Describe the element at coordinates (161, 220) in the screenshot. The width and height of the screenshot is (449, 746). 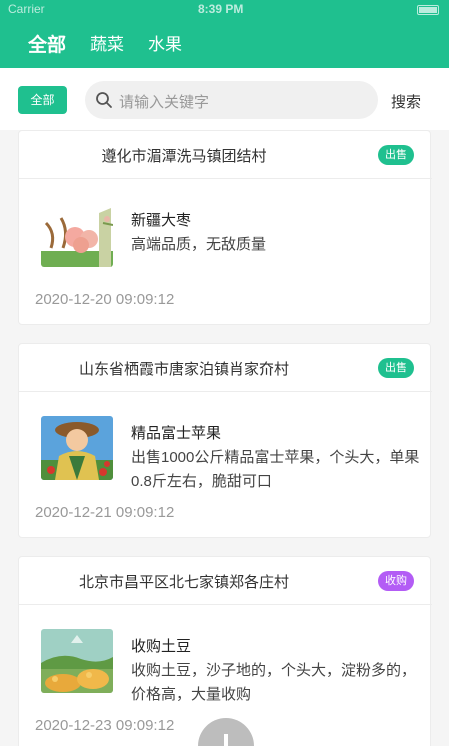
I see `listing-title: 新疆大枣` at that location.